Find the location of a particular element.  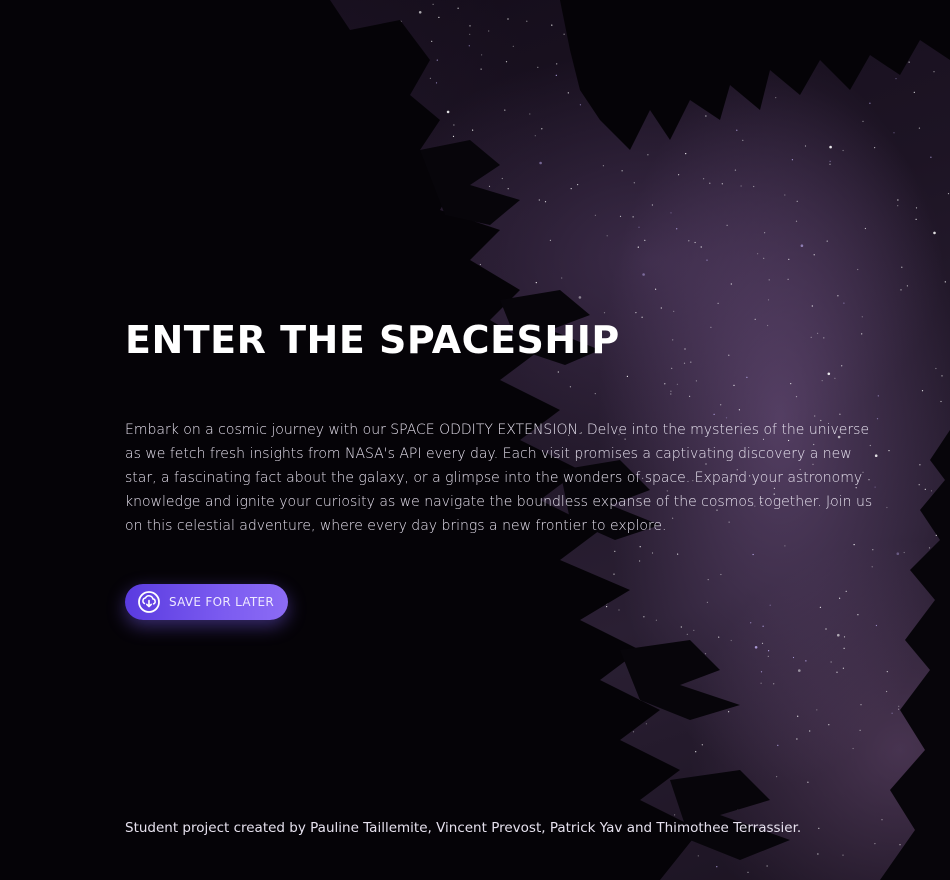

save-button-label: SAVE FOR LATER is located at coordinates (222, 602).